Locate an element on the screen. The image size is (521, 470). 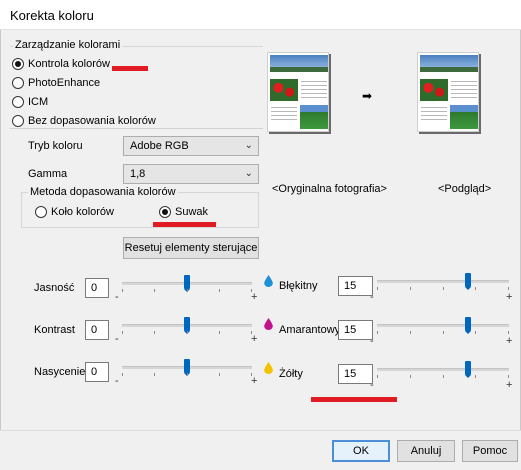
reset-controls-button: Resetuj elementy sterujące is located at coordinates (191, 248).